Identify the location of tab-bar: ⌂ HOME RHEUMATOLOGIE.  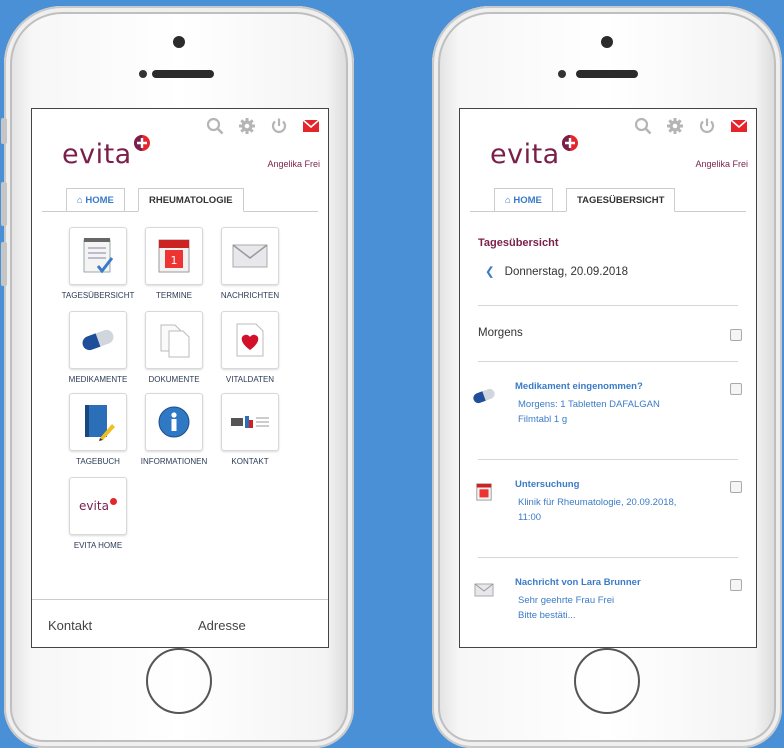
(180, 199).